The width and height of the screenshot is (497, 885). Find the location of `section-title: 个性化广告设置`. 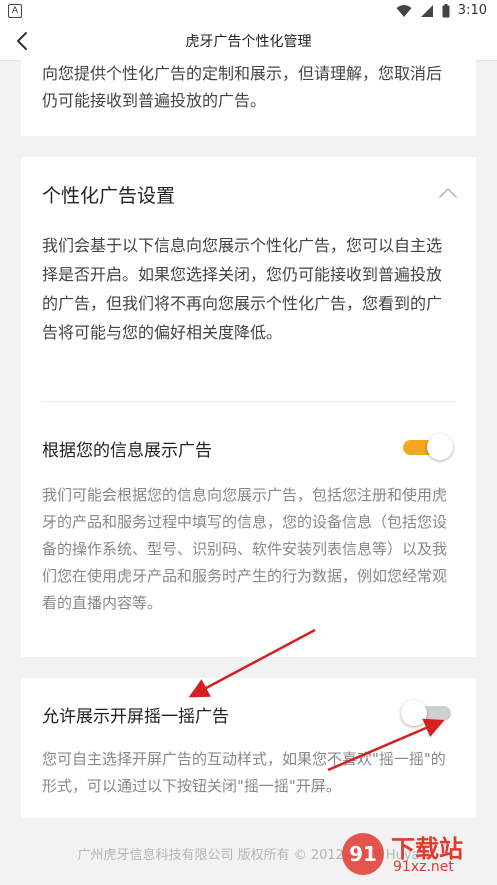

section-title: 个性化广告设置 is located at coordinates (109, 196).